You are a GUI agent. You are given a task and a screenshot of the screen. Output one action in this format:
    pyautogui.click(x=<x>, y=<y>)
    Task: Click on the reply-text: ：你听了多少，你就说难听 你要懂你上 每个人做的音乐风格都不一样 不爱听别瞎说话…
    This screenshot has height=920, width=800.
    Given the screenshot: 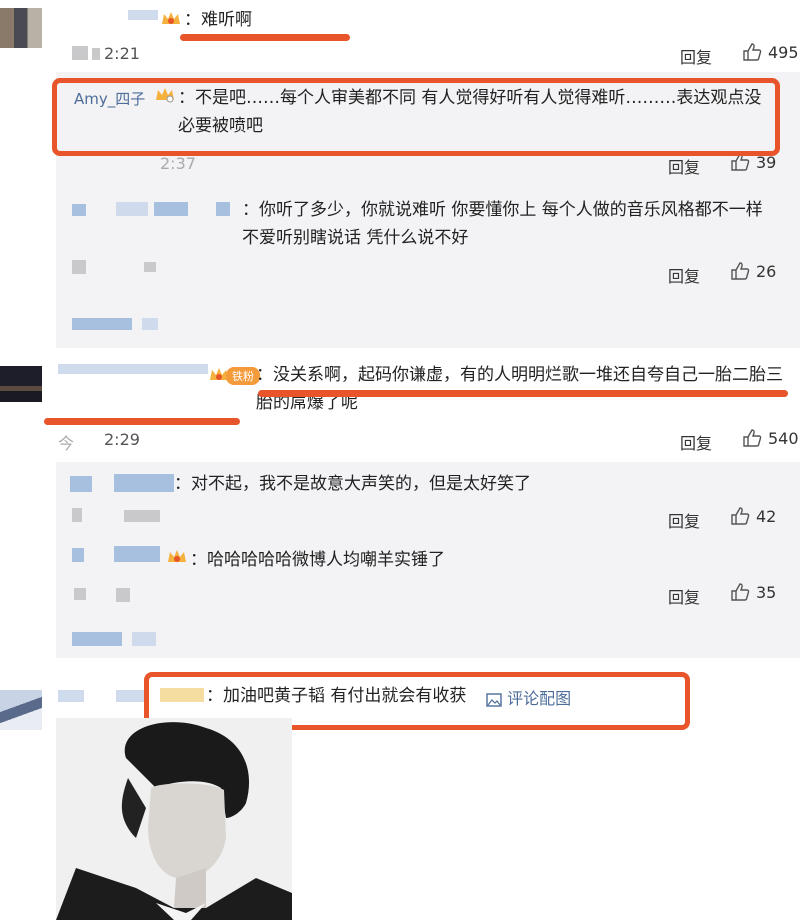 What is the action you would take?
    pyautogui.click(x=502, y=224)
    